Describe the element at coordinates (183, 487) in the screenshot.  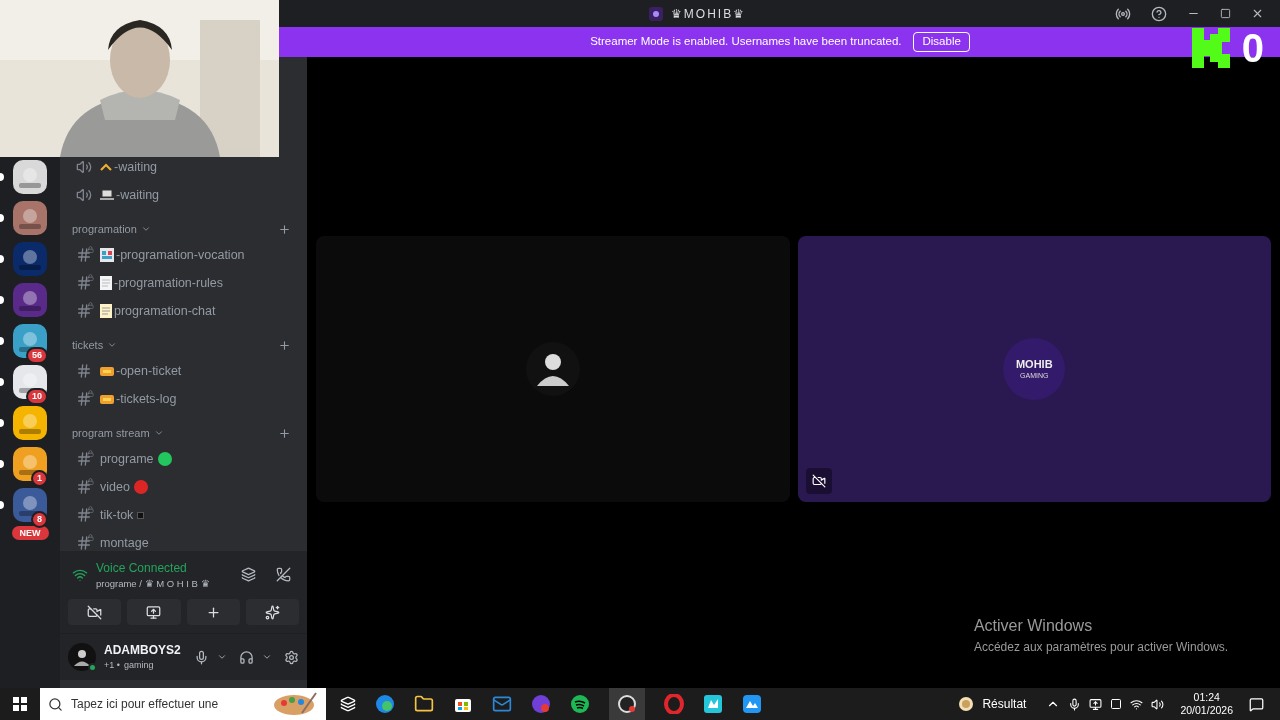
I see `channel-item: video` at that location.